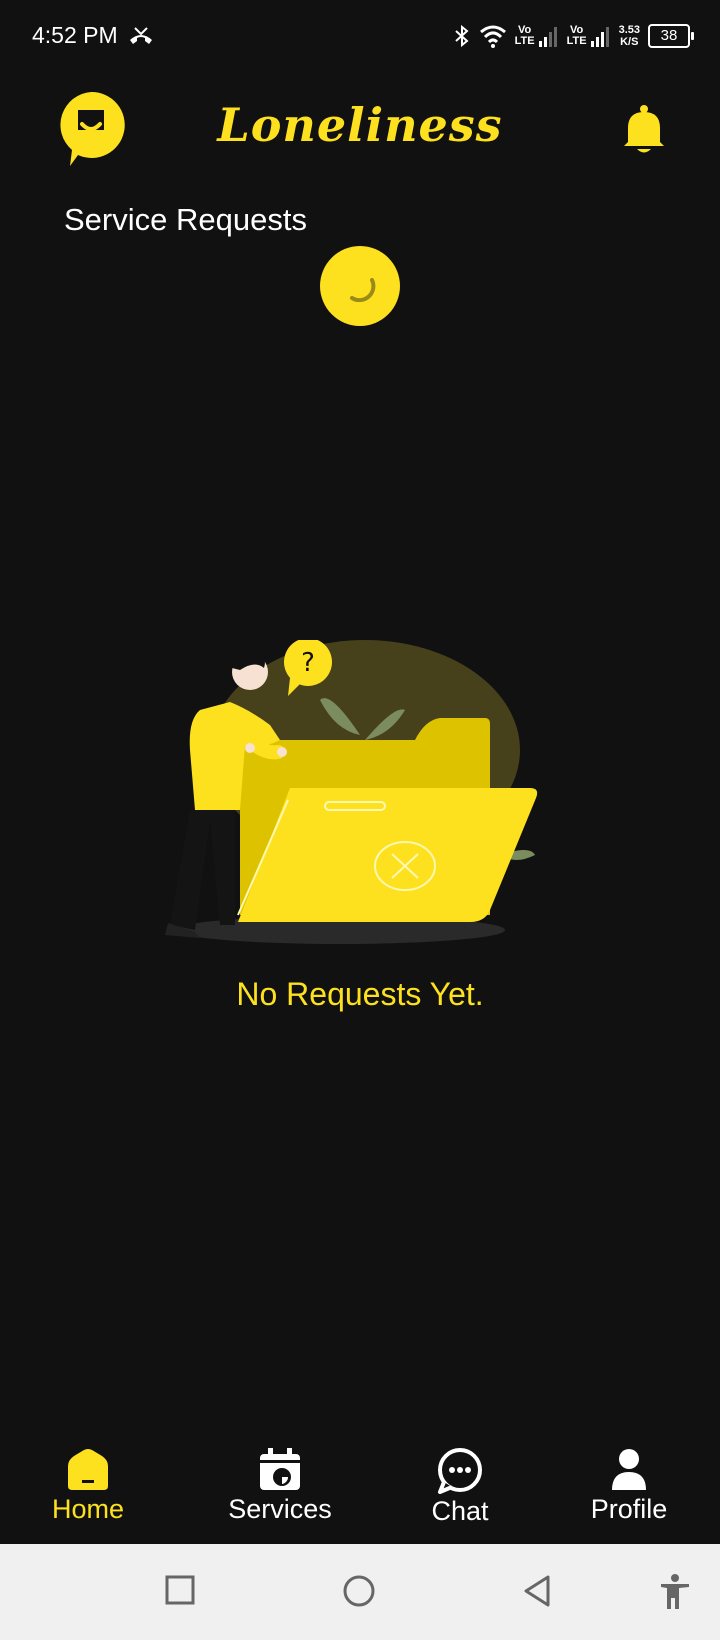 The image size is (720, 1640). What do you see at coordinates (88, 1469) in the screenshot?
I see `home-icon` at bounding box center [88, 1469].